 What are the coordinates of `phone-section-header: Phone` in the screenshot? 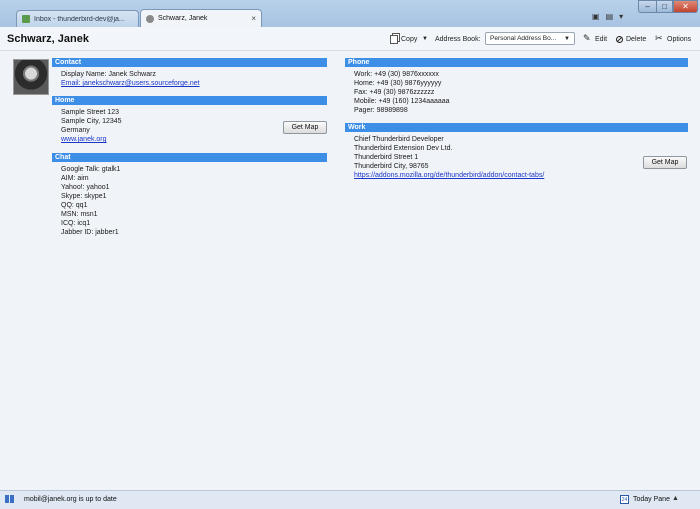 It's located at (516, 62).